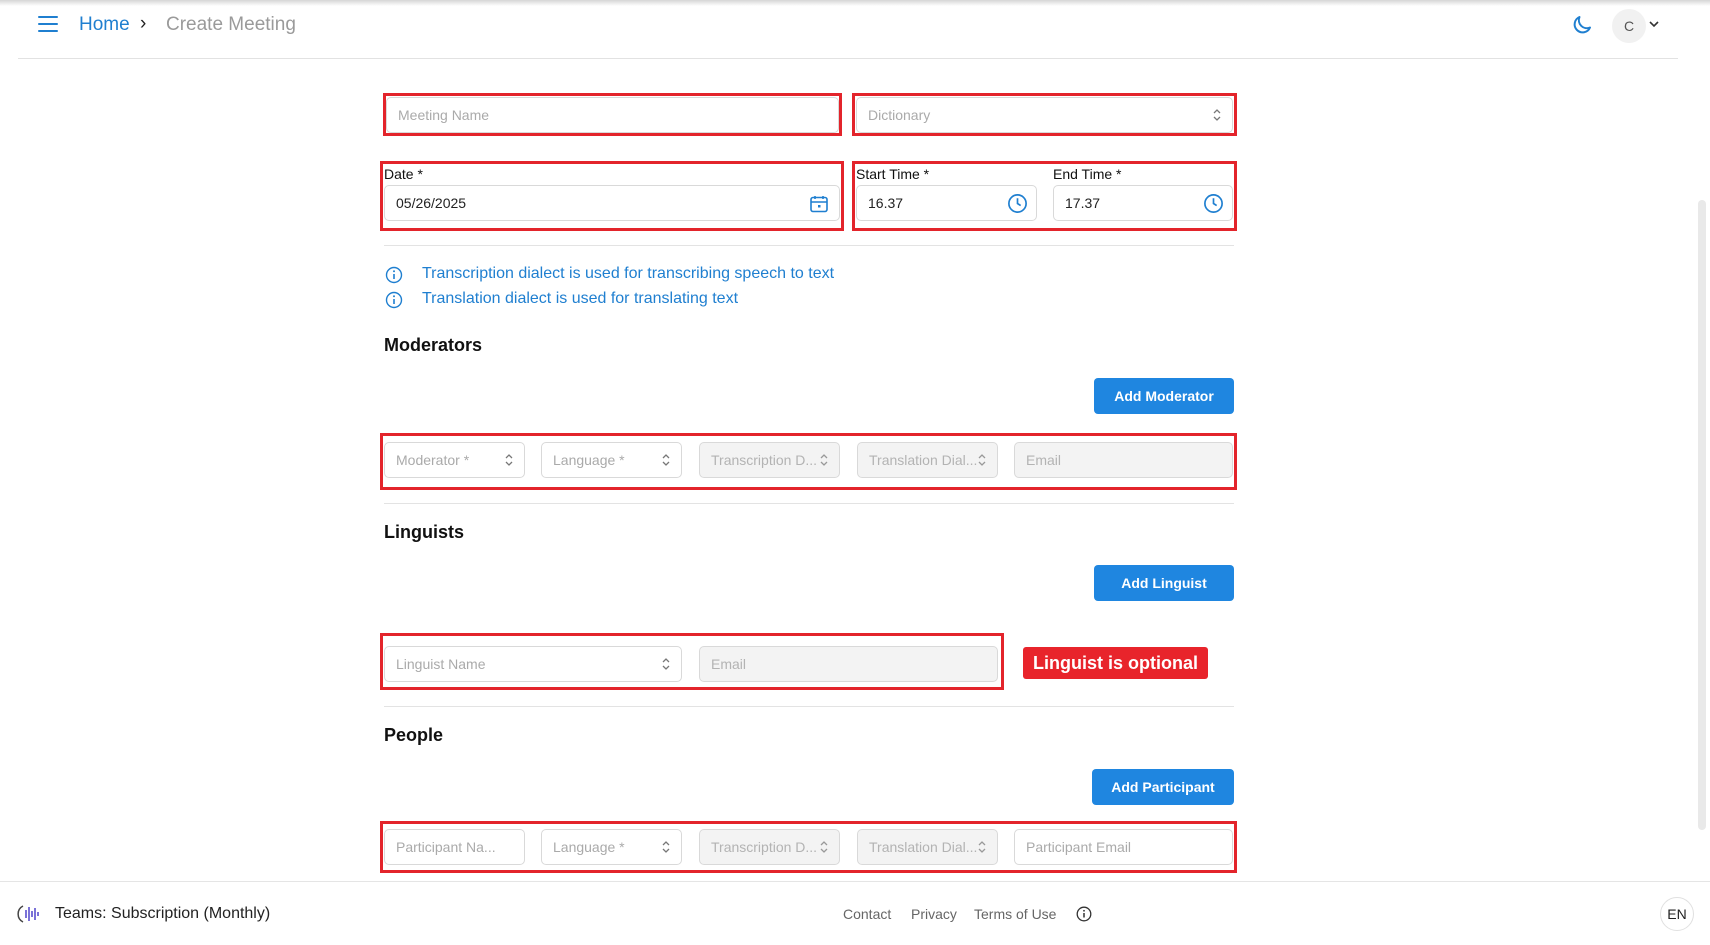  What do you see at coordinates (1123, 460) in the screenshot?
I see `moderator-email-input: Email` at bounding box center [1123, 460].